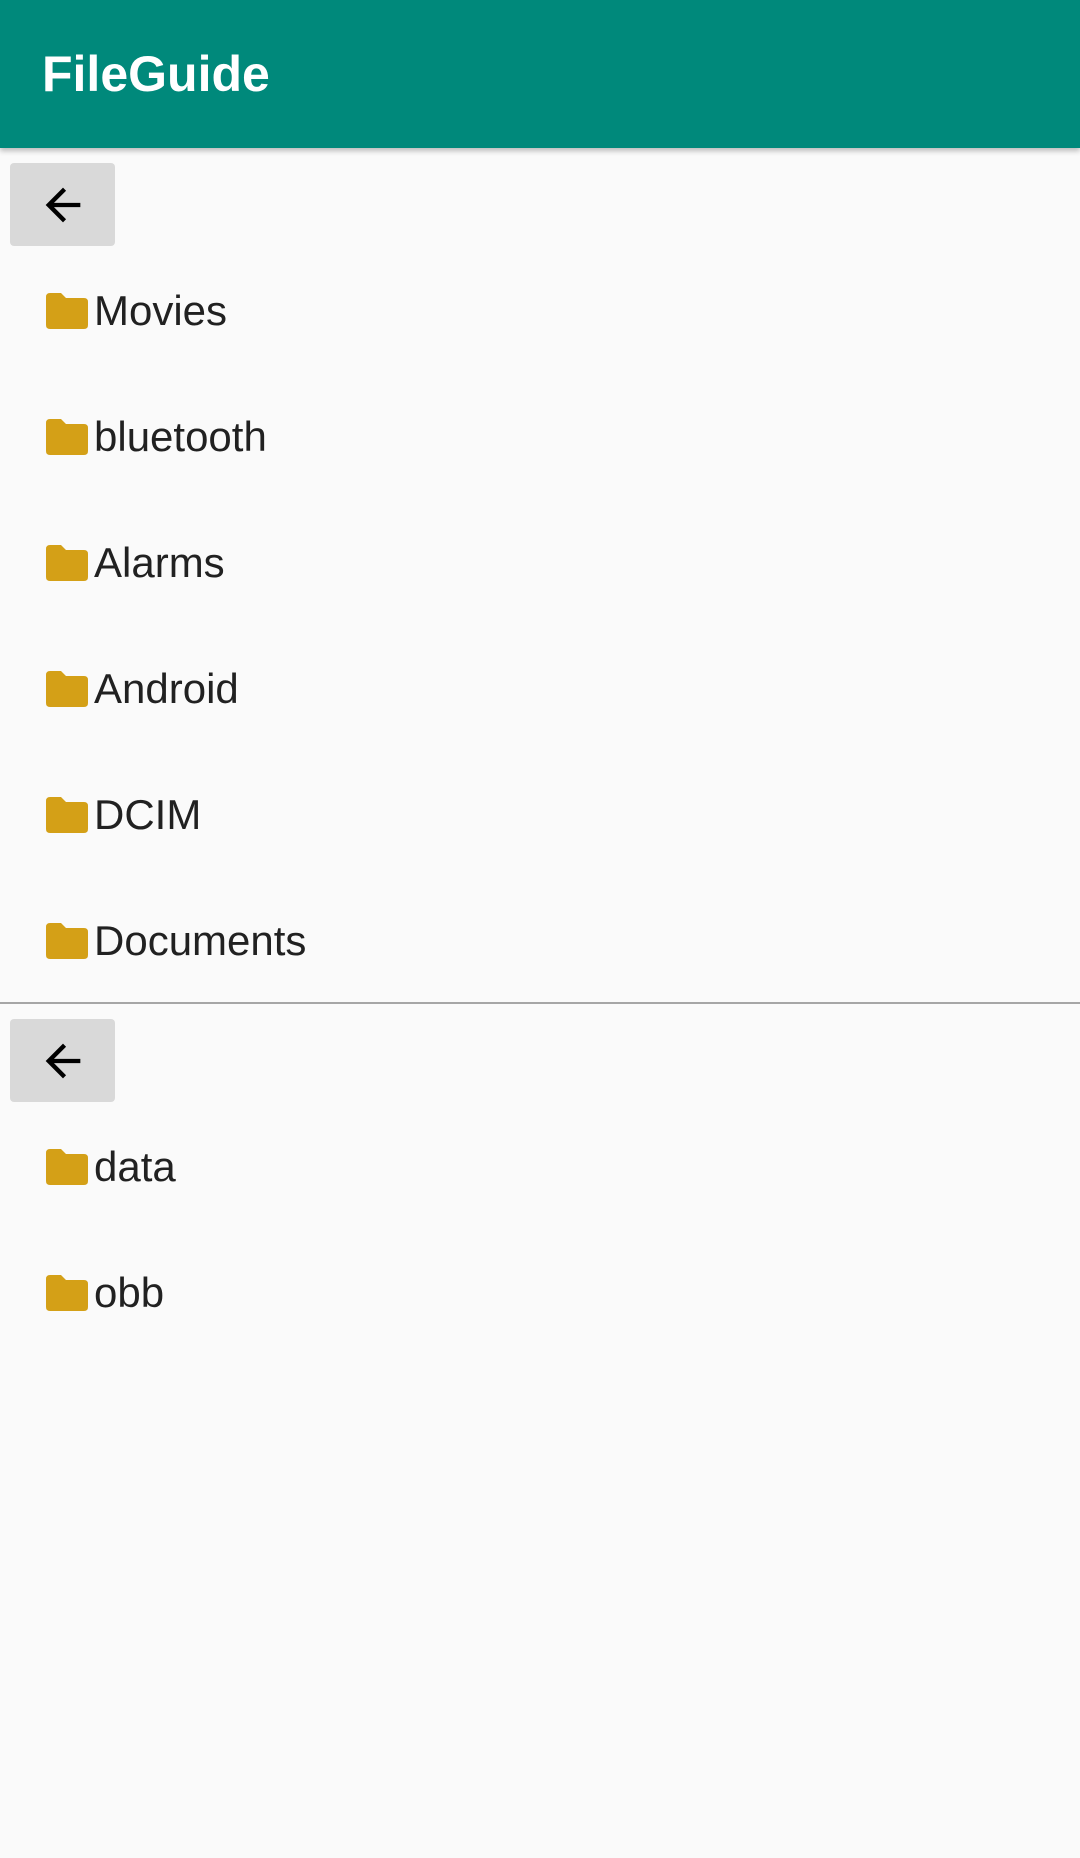  What do you see at coordinates (540, 815) in the screenshot?
I see `folder-item: DCIM` at bounding box center [540, 815].